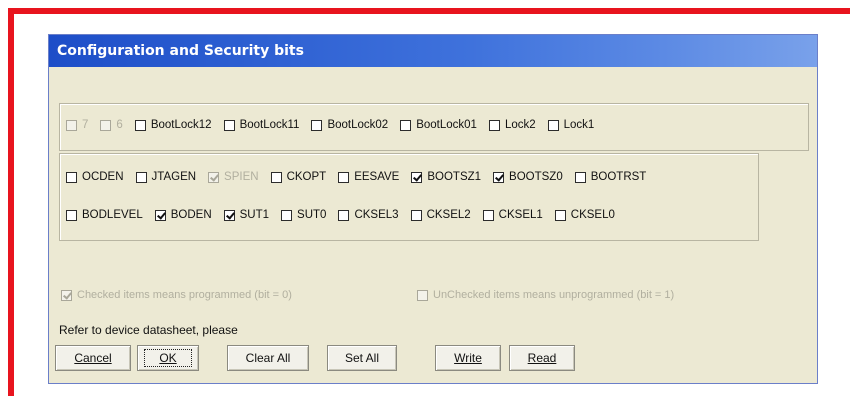 The width and height of the screenshot is (850, 396). What do you see at coordinates (468, 358) in the screenshot?
I see `write-button: Write` at bounding box center [468, 358].